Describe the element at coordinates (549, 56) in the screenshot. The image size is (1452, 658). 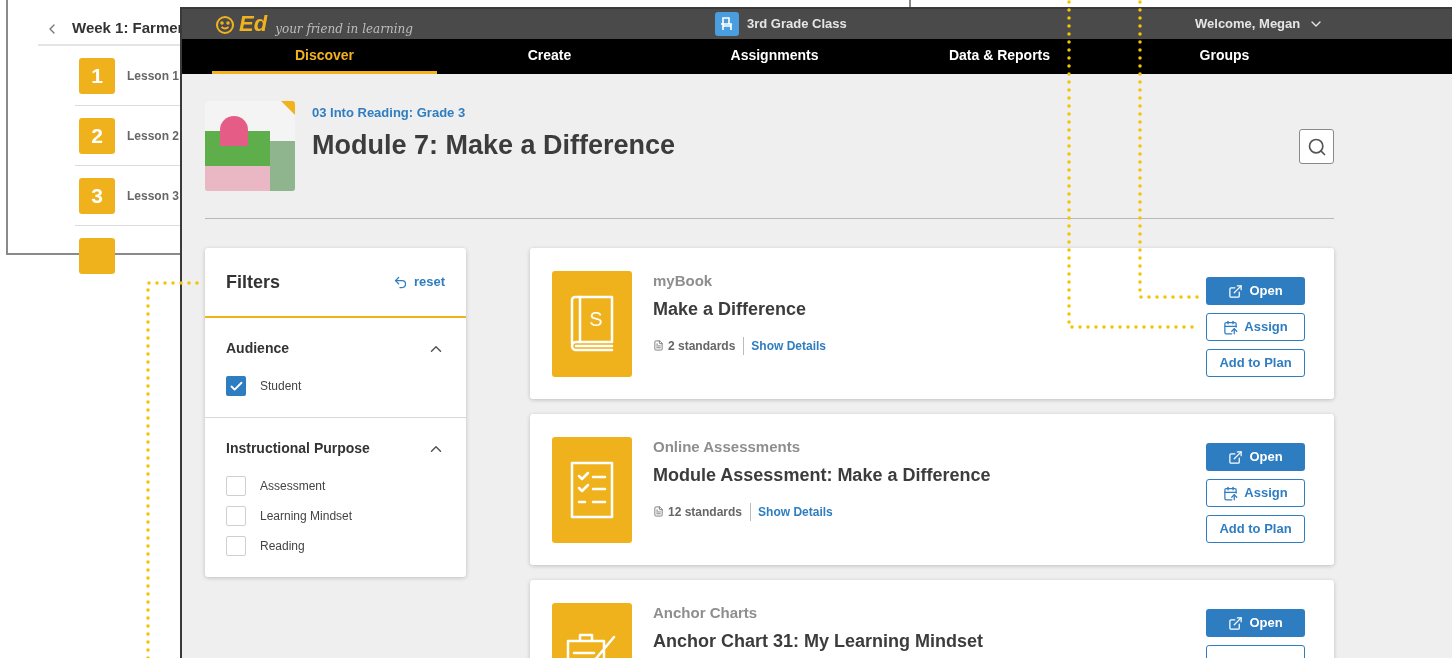
I see `nav-tab: Create` at that location.